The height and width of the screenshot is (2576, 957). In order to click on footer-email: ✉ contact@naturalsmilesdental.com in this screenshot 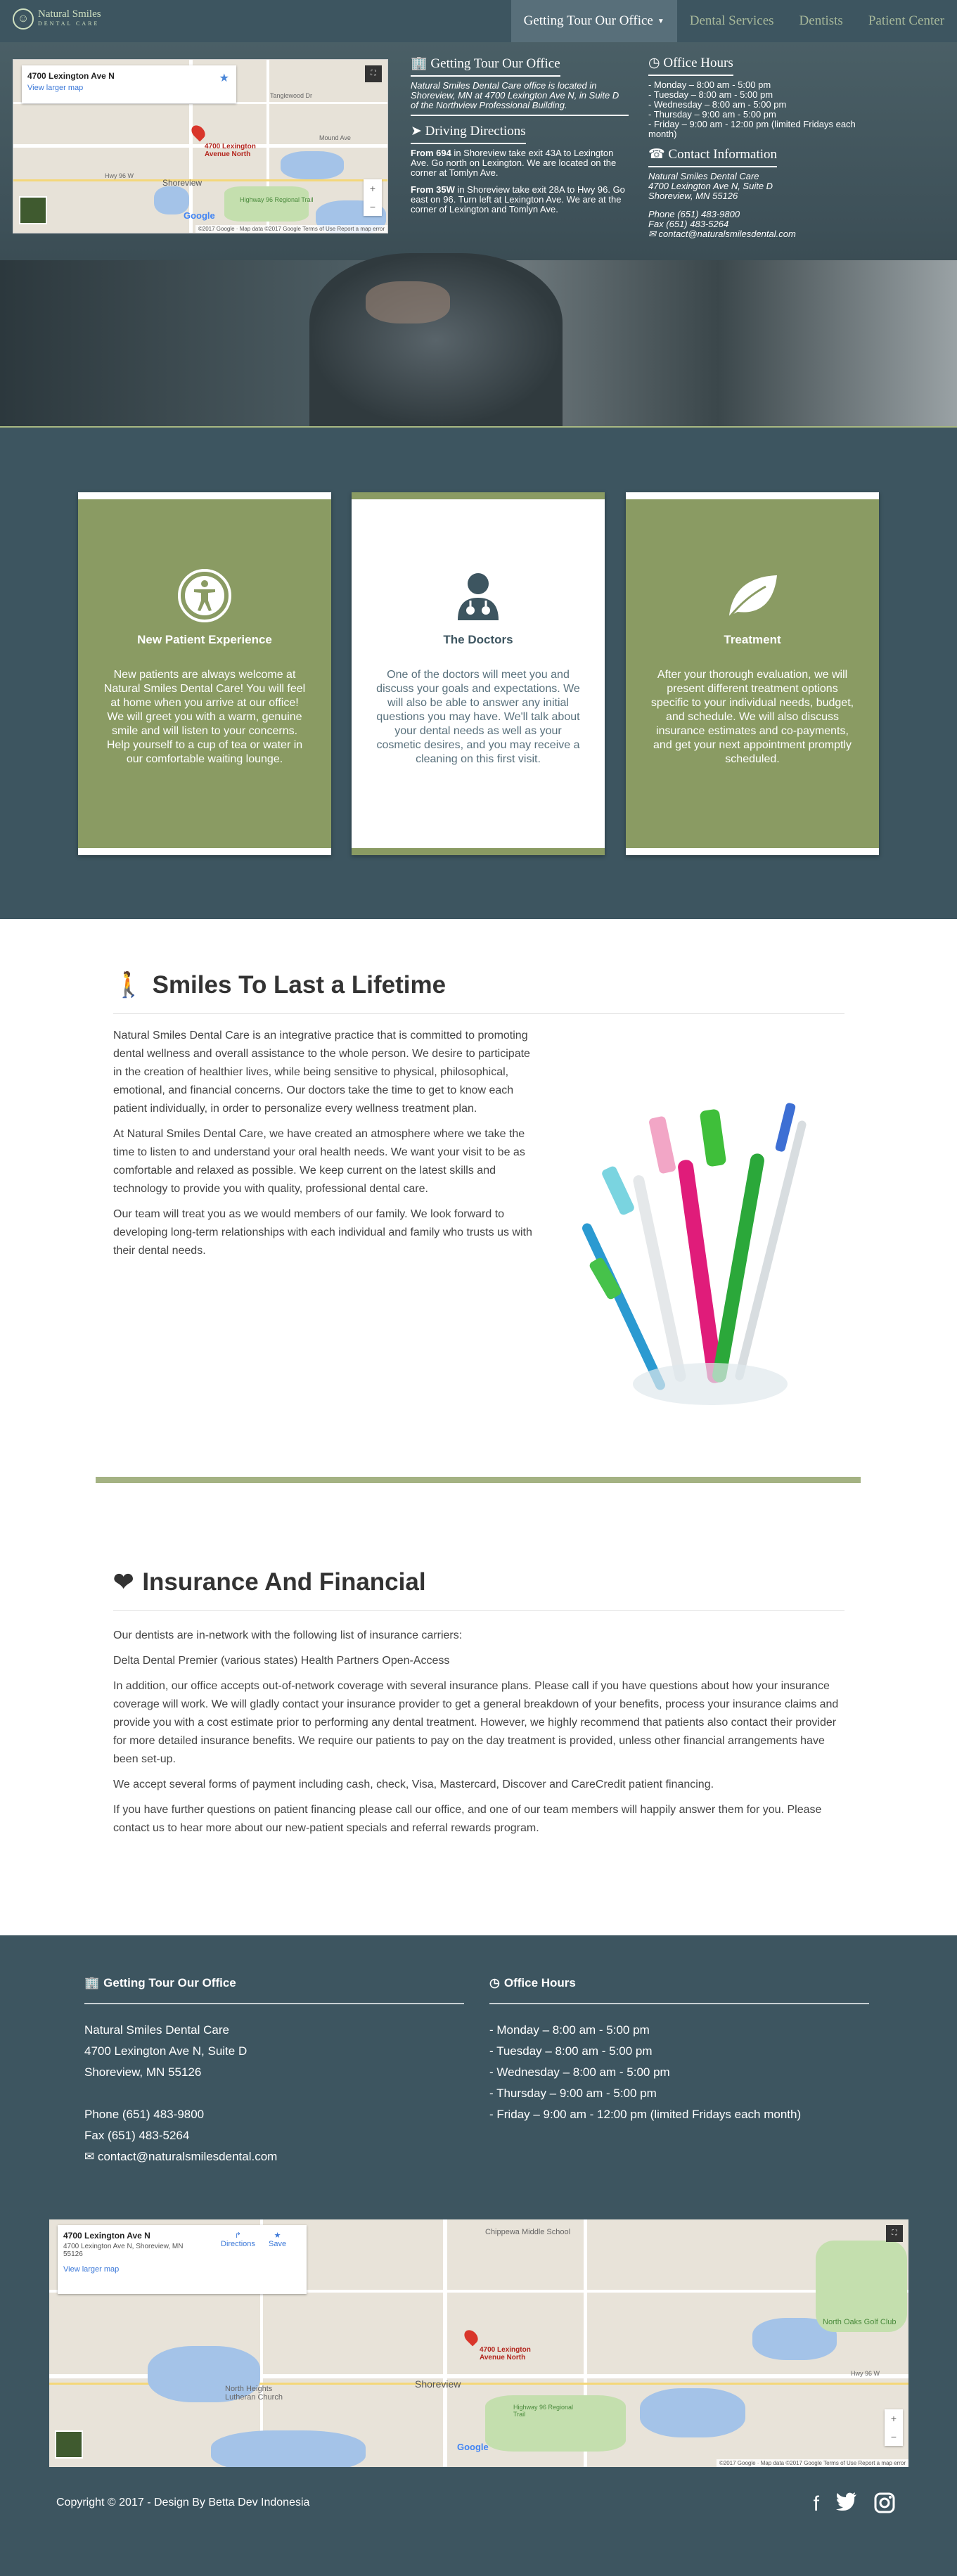, I will do `click(274, 2156)`.